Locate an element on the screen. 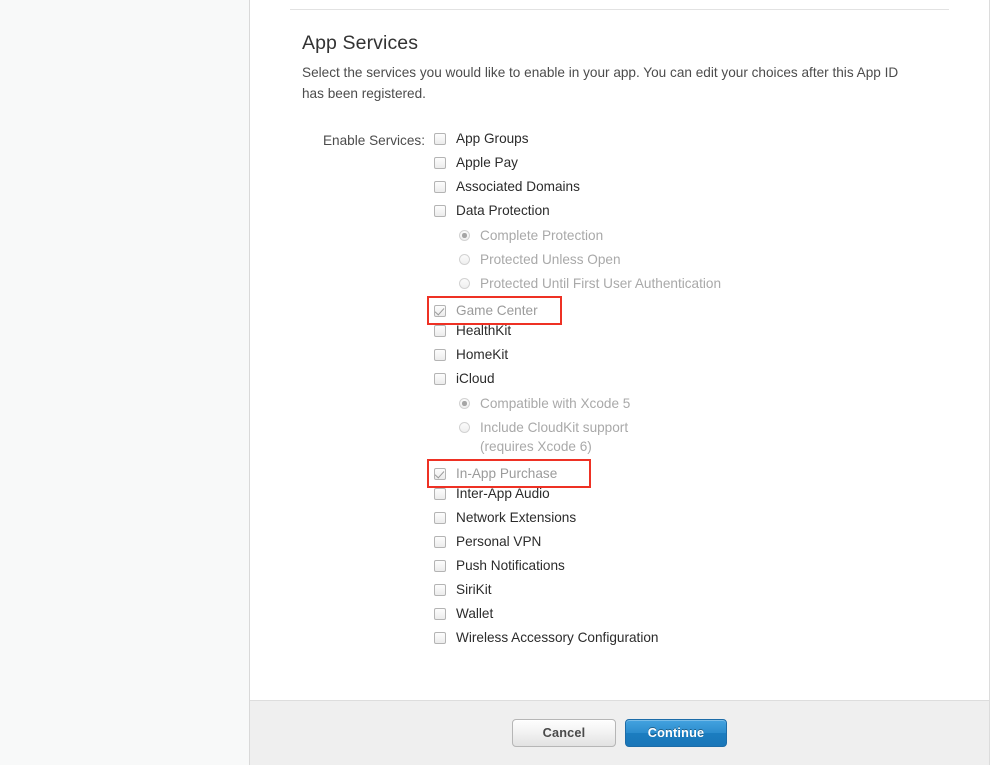 The height and width of the screenshot is (765, 990). service-label-data-protection: Data Protection is located at coordinates (503, 210).